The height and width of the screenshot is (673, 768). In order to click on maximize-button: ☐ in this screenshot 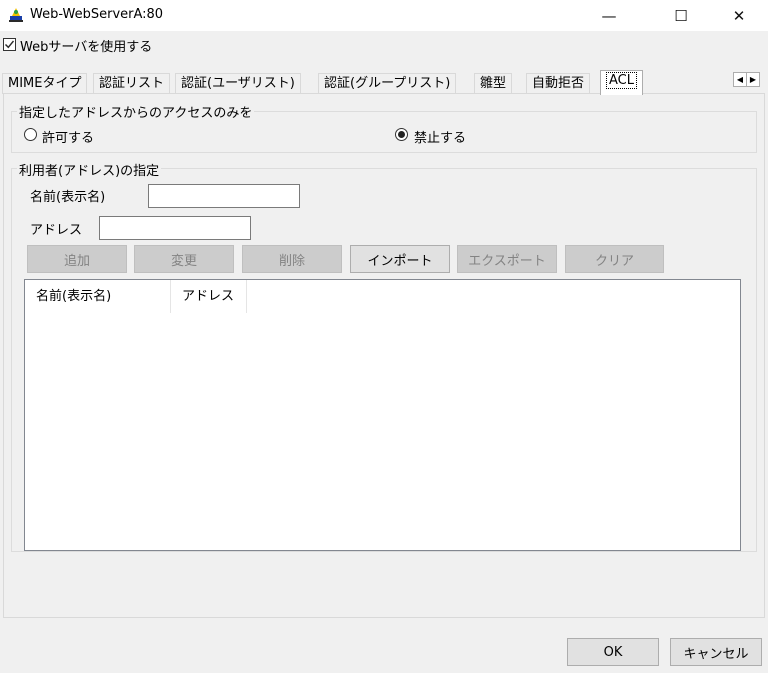, I will do `click(681, 15)`.